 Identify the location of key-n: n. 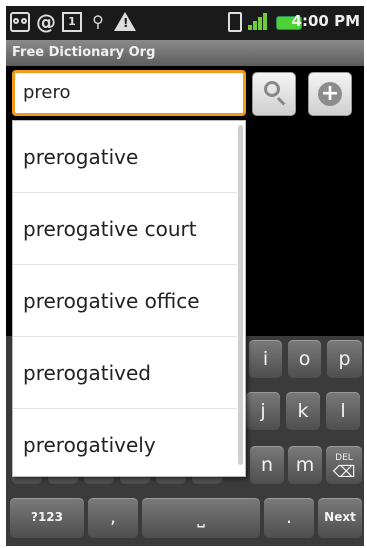
(267, 465).